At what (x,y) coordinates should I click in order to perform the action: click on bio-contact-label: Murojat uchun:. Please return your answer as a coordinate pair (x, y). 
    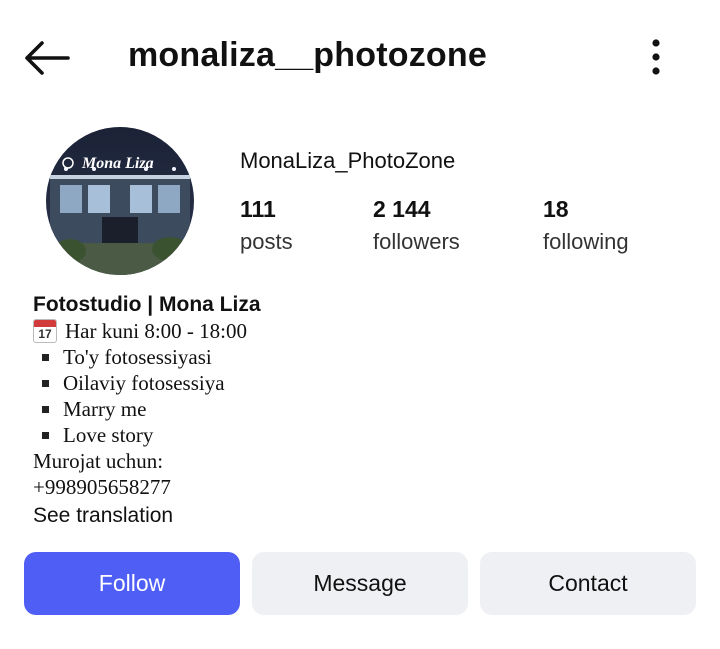
    Looking at the image, I should click on (98, 461).